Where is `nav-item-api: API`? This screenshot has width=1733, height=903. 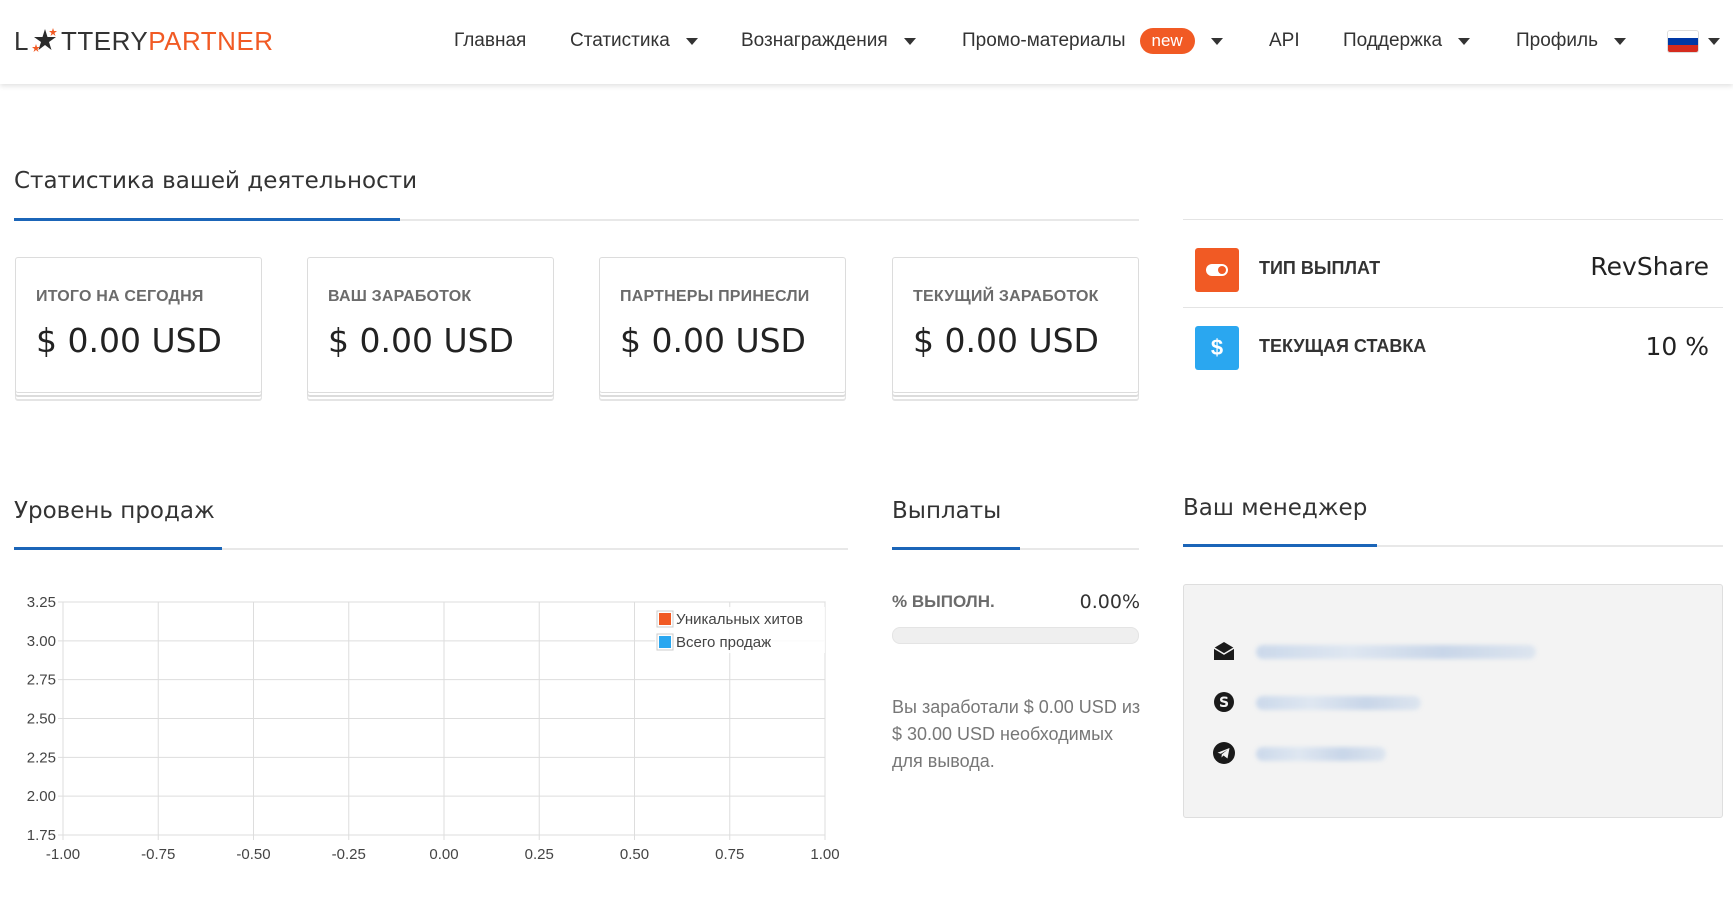
nav-item-api: API is located at coordinates (1284, 41).